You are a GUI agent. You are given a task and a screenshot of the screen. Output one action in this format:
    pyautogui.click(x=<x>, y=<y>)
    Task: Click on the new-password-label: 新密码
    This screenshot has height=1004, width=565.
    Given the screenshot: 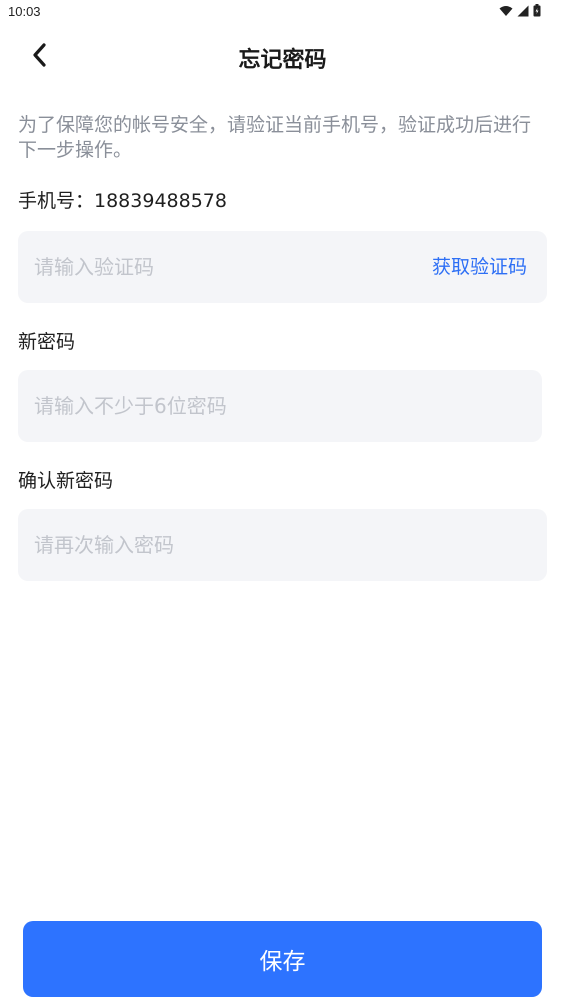 What is the action you would take?
    pyautogui.click(x=47, y=342)
    